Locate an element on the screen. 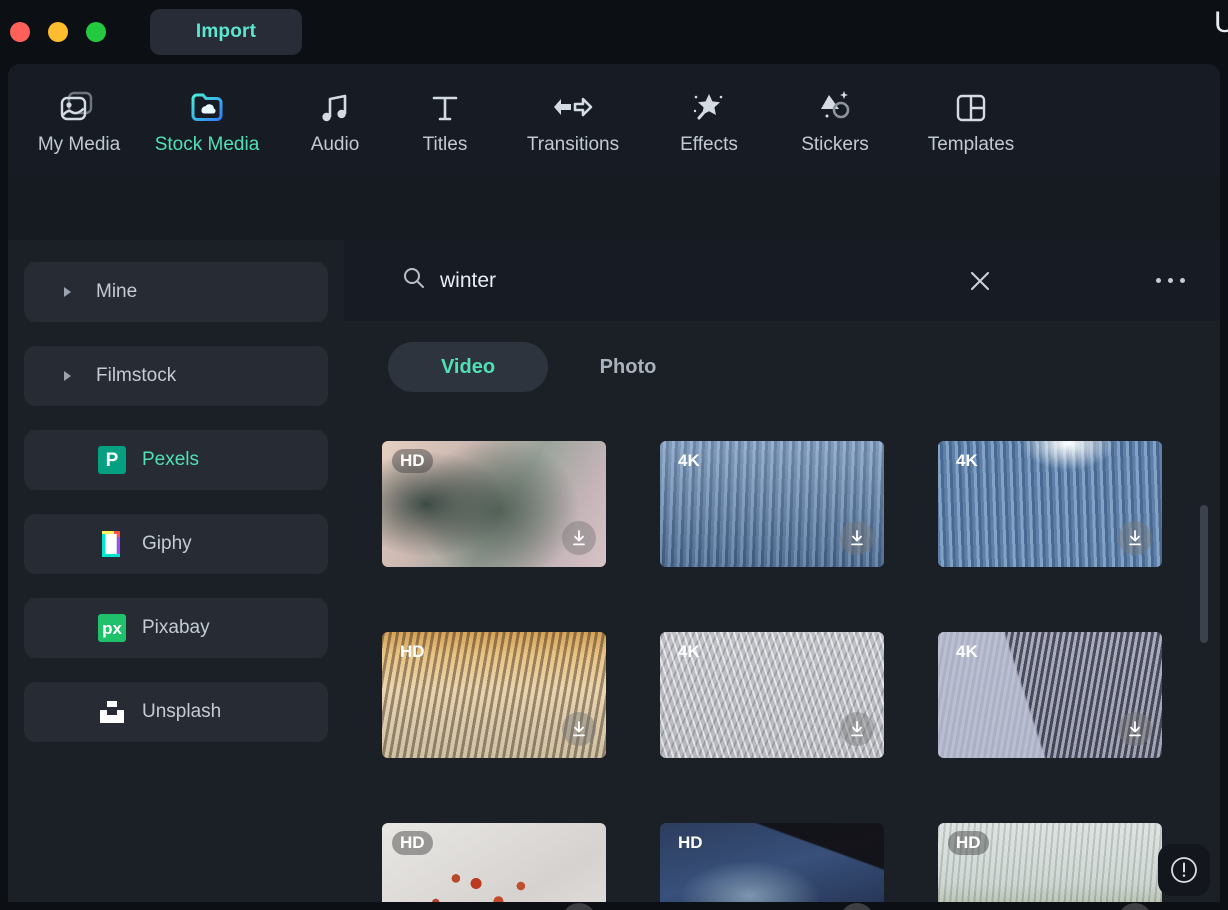 The image size is (1228, 910). layout-grid-icon is located at coordinates (971, 105).